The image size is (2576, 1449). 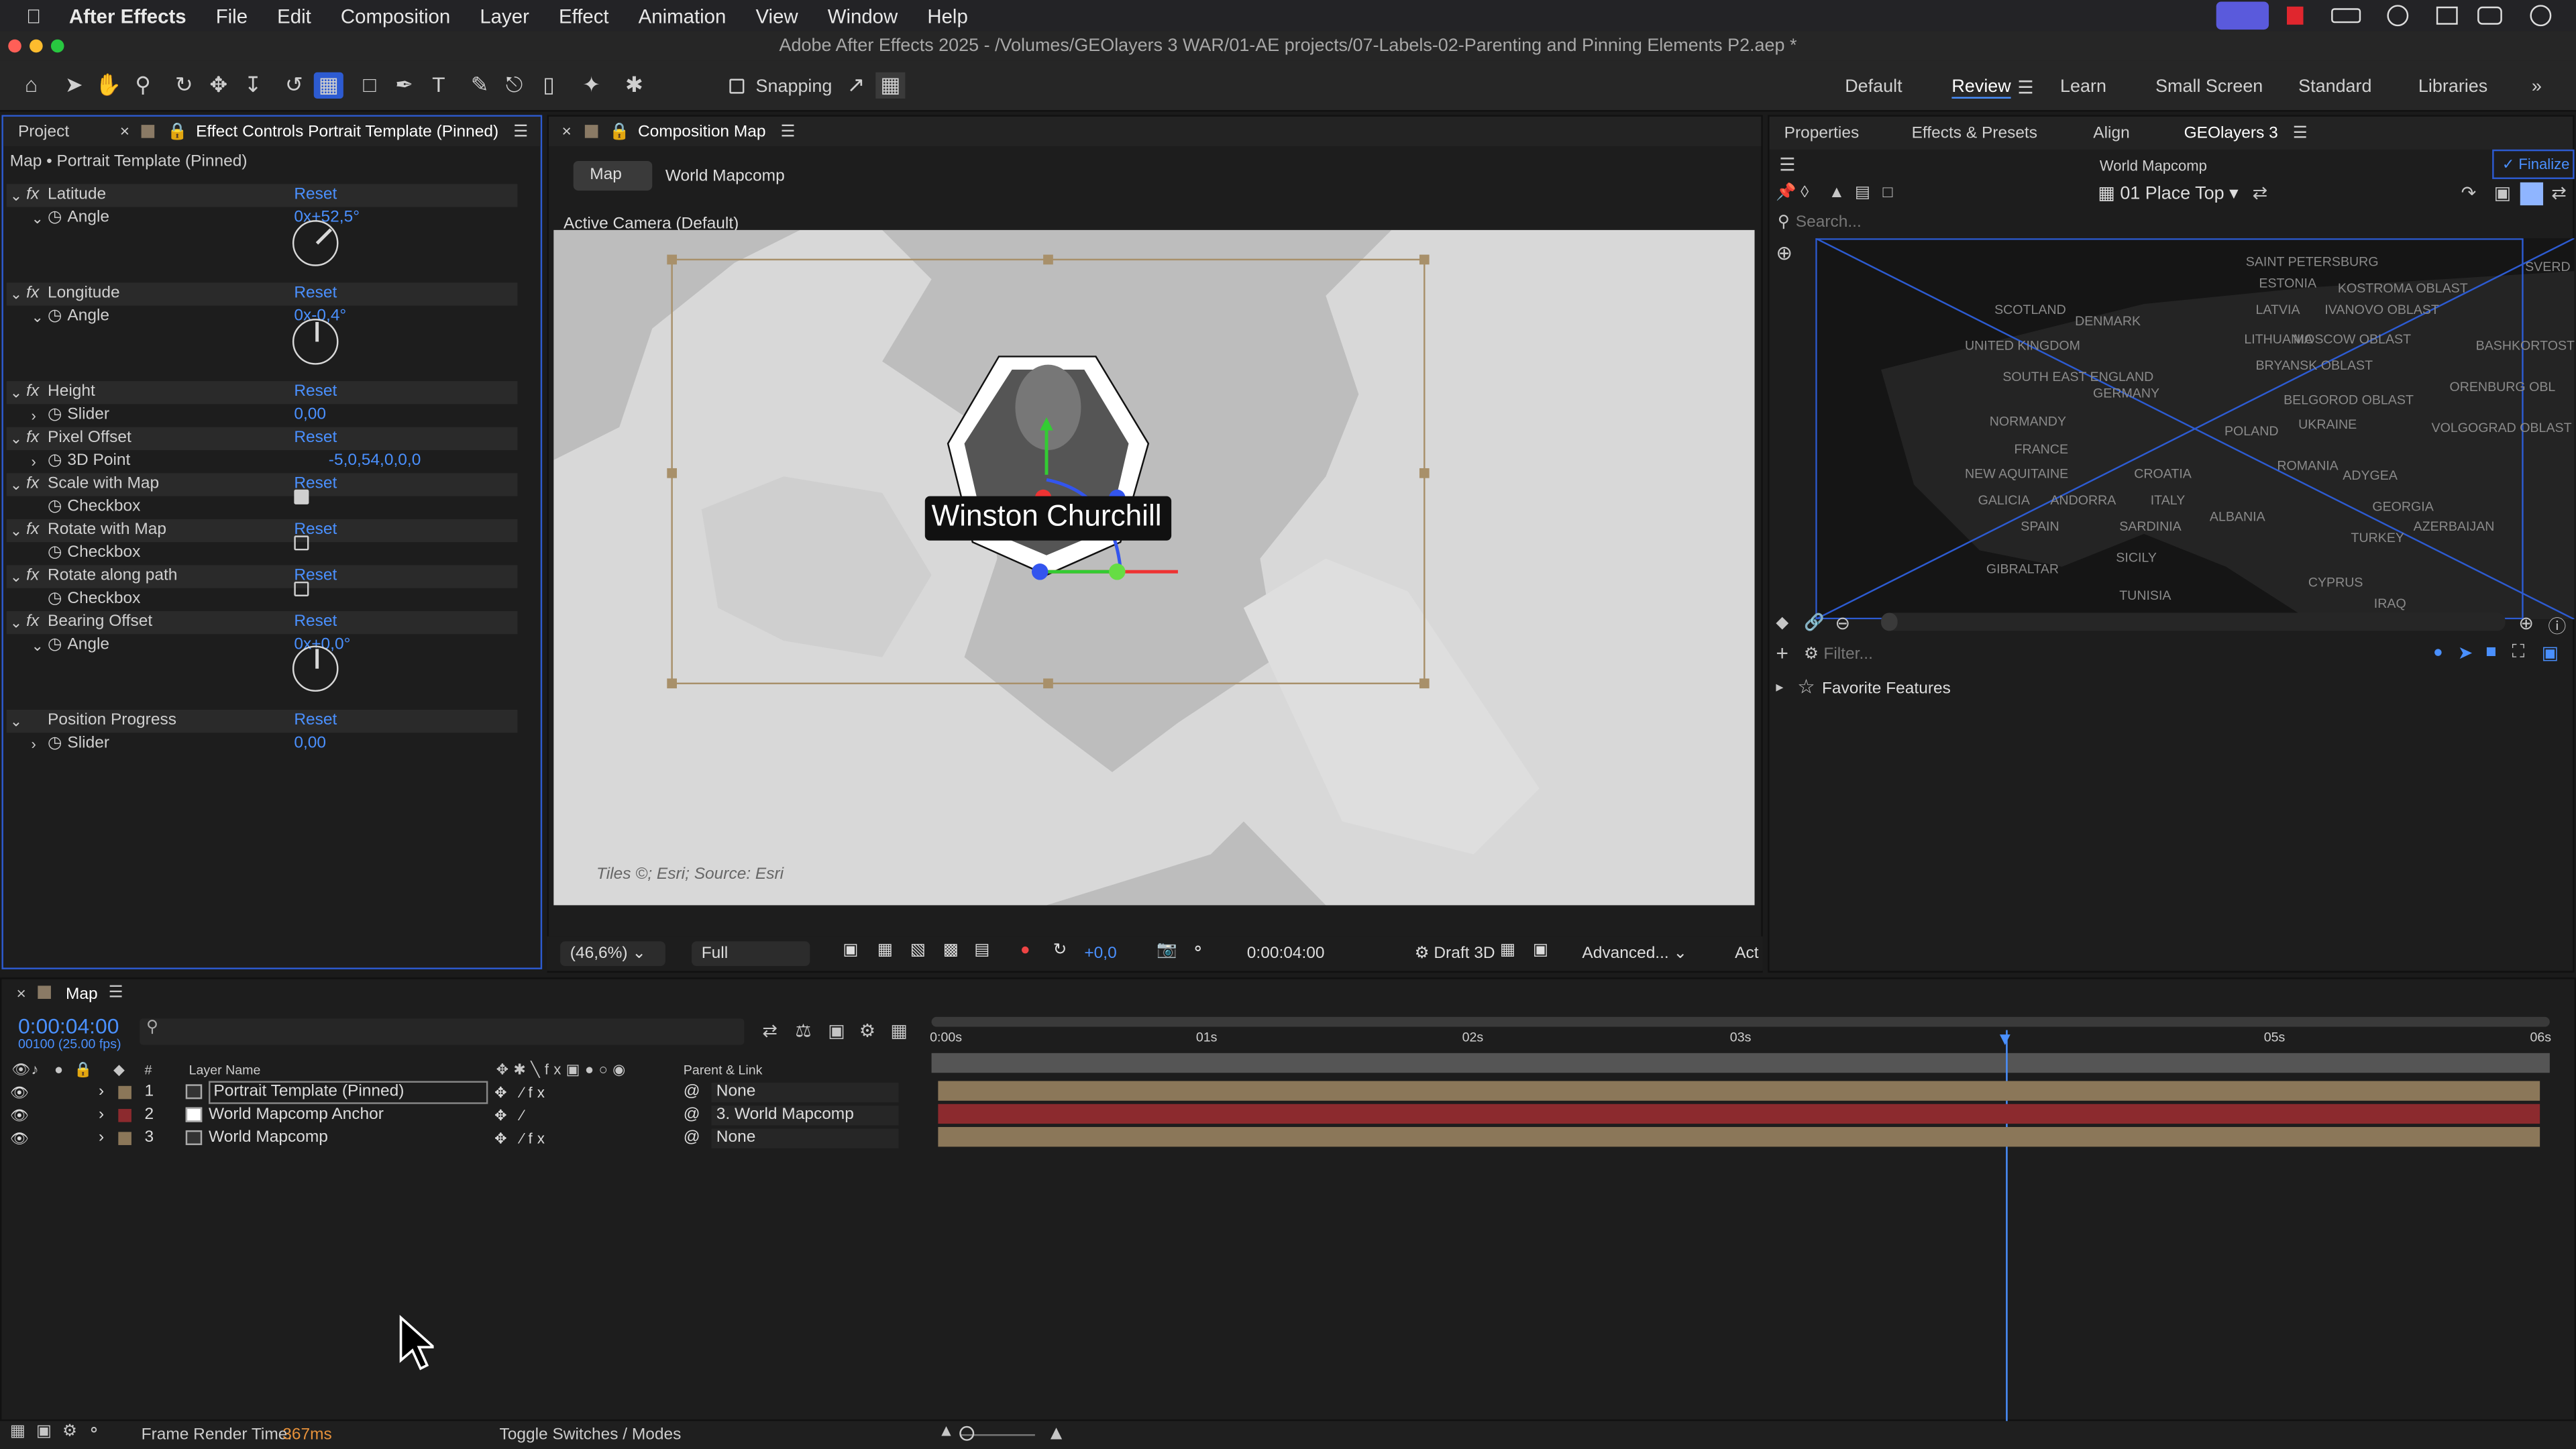 I want to click on add-icon: +, so click(x=1782, y=653).